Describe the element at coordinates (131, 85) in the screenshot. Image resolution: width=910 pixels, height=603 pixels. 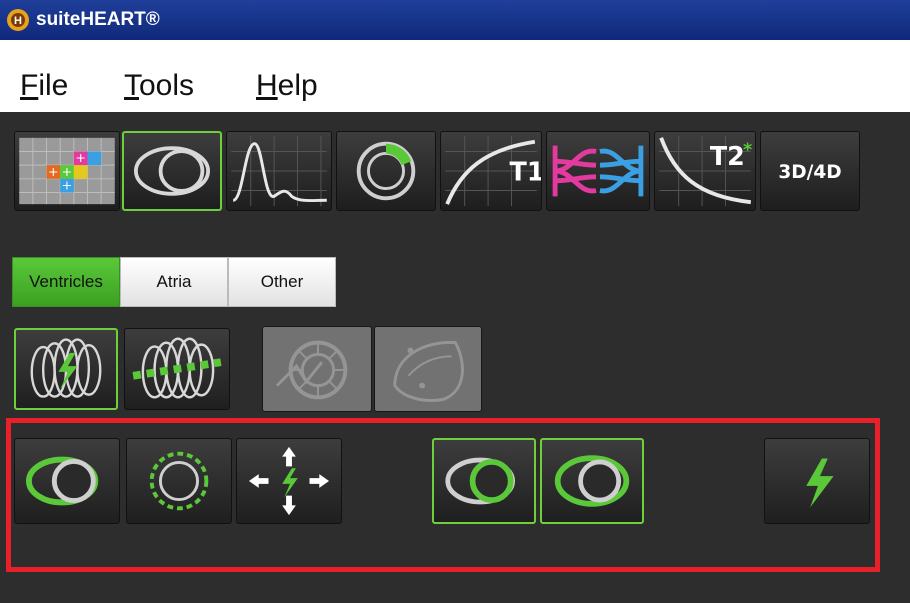
I see `menu-tools-mnemonic: T` at that location.